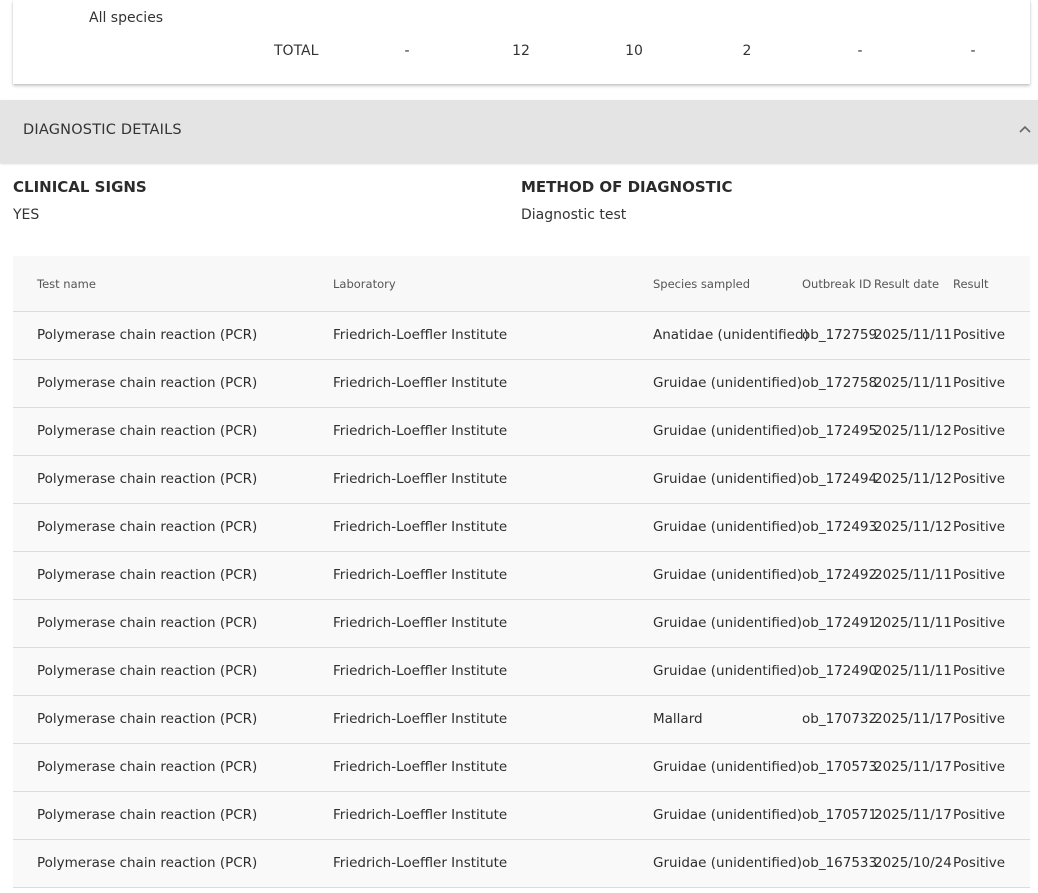 Image resolution: width=1038 pixels, height=893 pixels. Describe the element at coordinates (521, 42) in the screenshot. I see `species-summary-card: All species TOTAL - 12 10 2 - -` at that location.